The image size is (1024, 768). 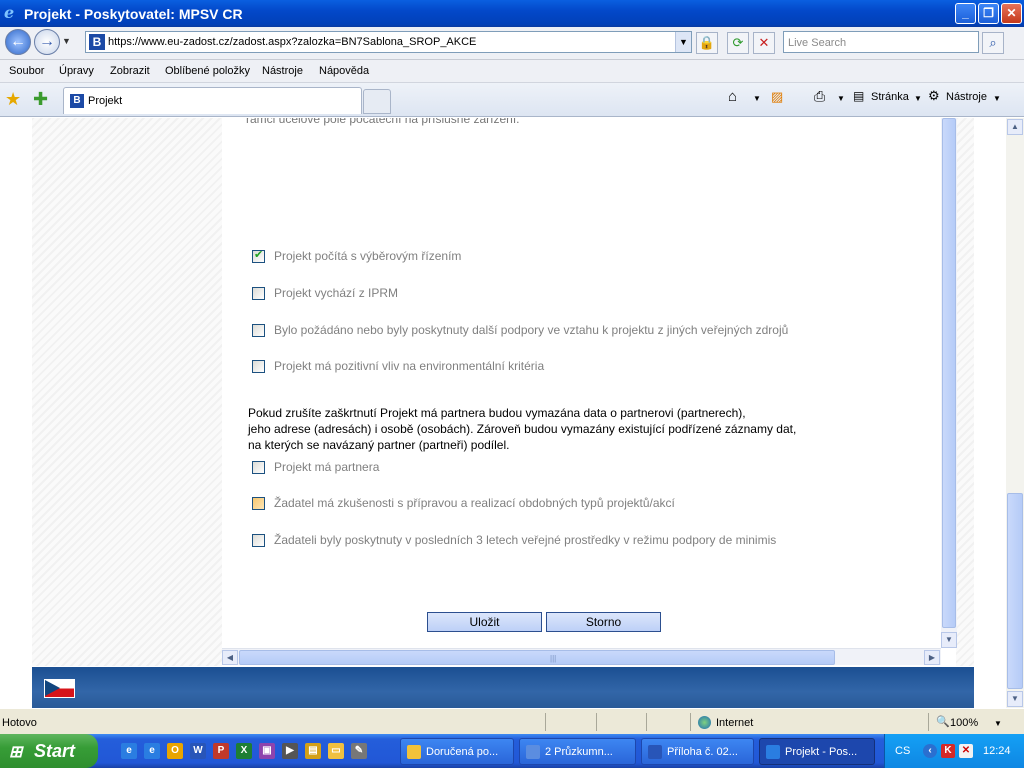 What do you see at coordinates (59, 688) in the screenshot?
I see `czech-flag-icon` at bounding box center [59, 688].